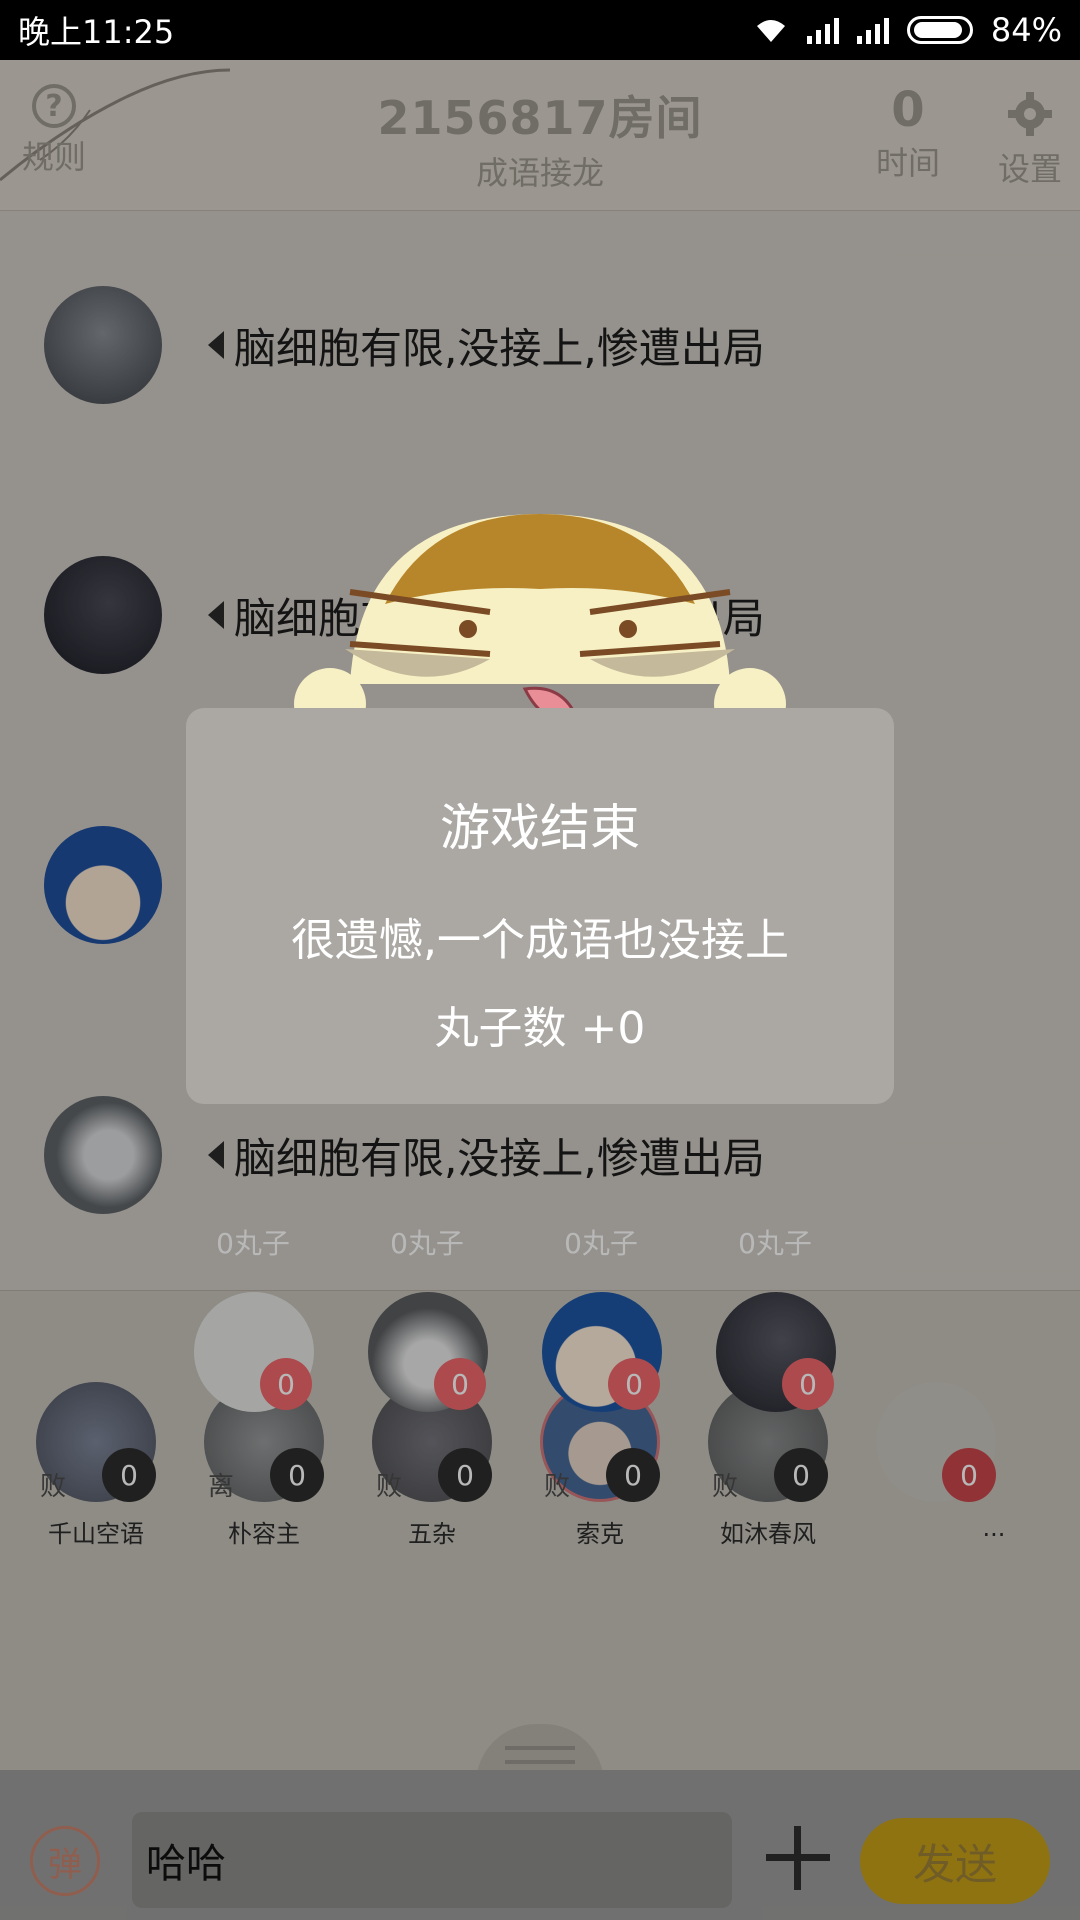  Describe the element at coordinates (822, 30) in the screenshot. I see `signal-icon` at that location.